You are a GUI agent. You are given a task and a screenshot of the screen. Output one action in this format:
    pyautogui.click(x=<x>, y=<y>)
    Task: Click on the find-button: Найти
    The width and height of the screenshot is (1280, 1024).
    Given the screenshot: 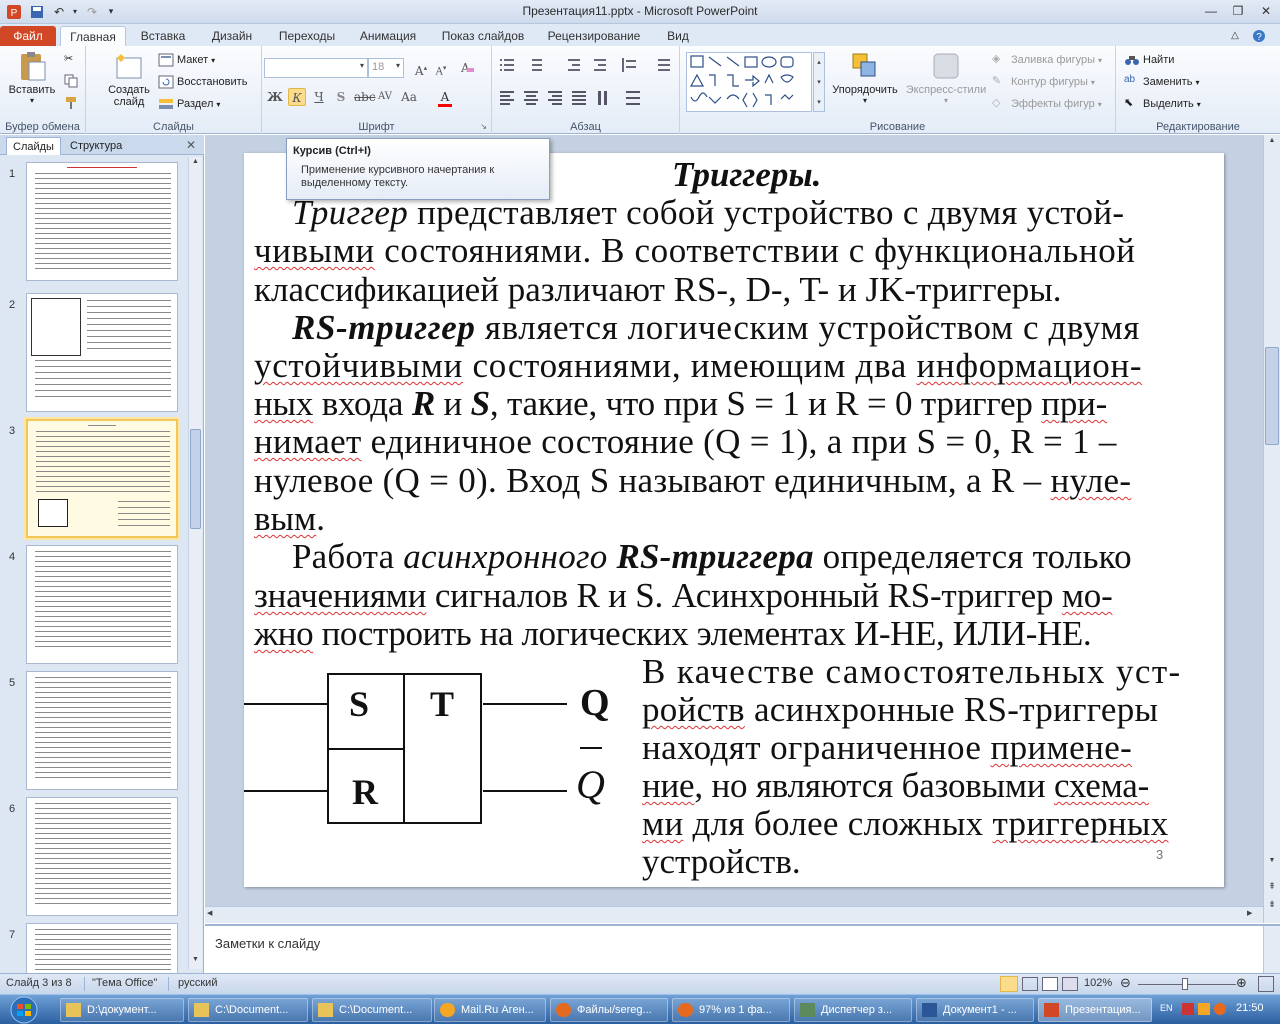 What is the action you would take?
    pyautogui.click(x=1149, y=60)
    